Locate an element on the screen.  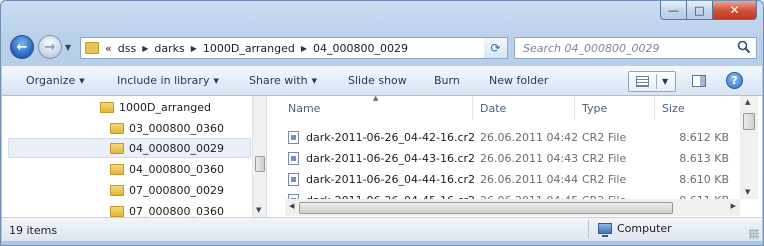
tree-item-selected: 04_000800_0029 is located at coordinates (129, 148).